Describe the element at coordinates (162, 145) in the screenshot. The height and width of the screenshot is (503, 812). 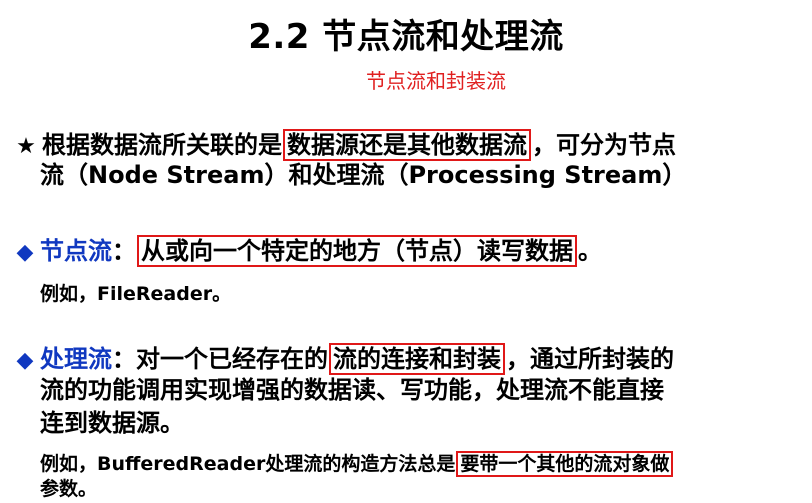
I see `intro-text-before: 根据数据流所关联的是` at that location.